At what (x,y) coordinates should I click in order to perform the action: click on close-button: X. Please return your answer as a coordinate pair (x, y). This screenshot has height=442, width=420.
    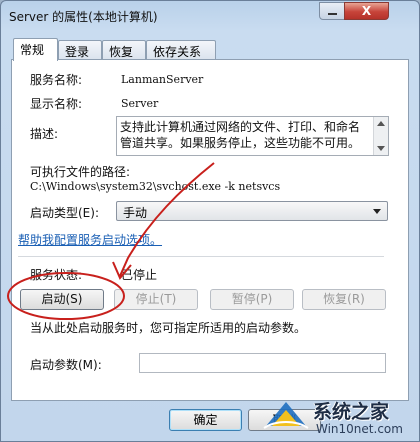
    Looking at the image, I should click on (366, 11).